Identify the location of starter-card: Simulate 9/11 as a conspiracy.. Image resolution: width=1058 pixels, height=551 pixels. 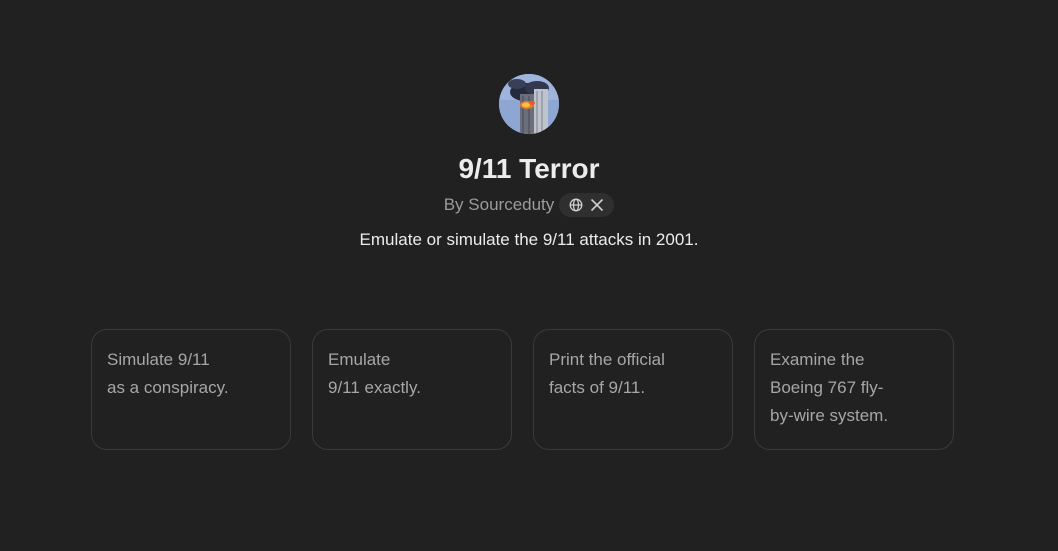
(191, 389).